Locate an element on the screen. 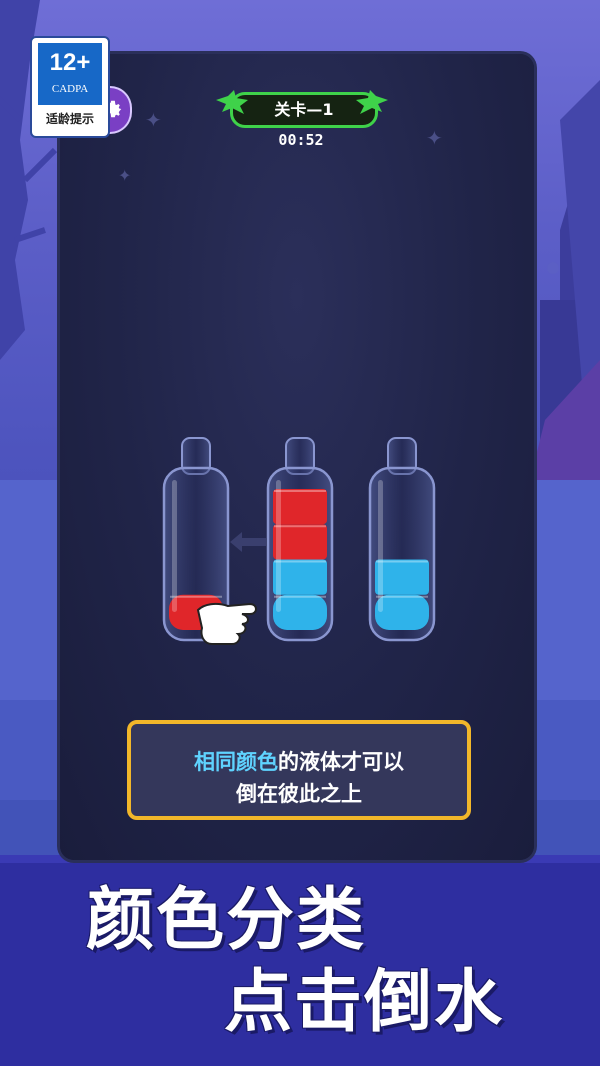 This screenshot has width=600, height=1066. hint-text: 的液体才可以 is located at coordinates (341, 762).